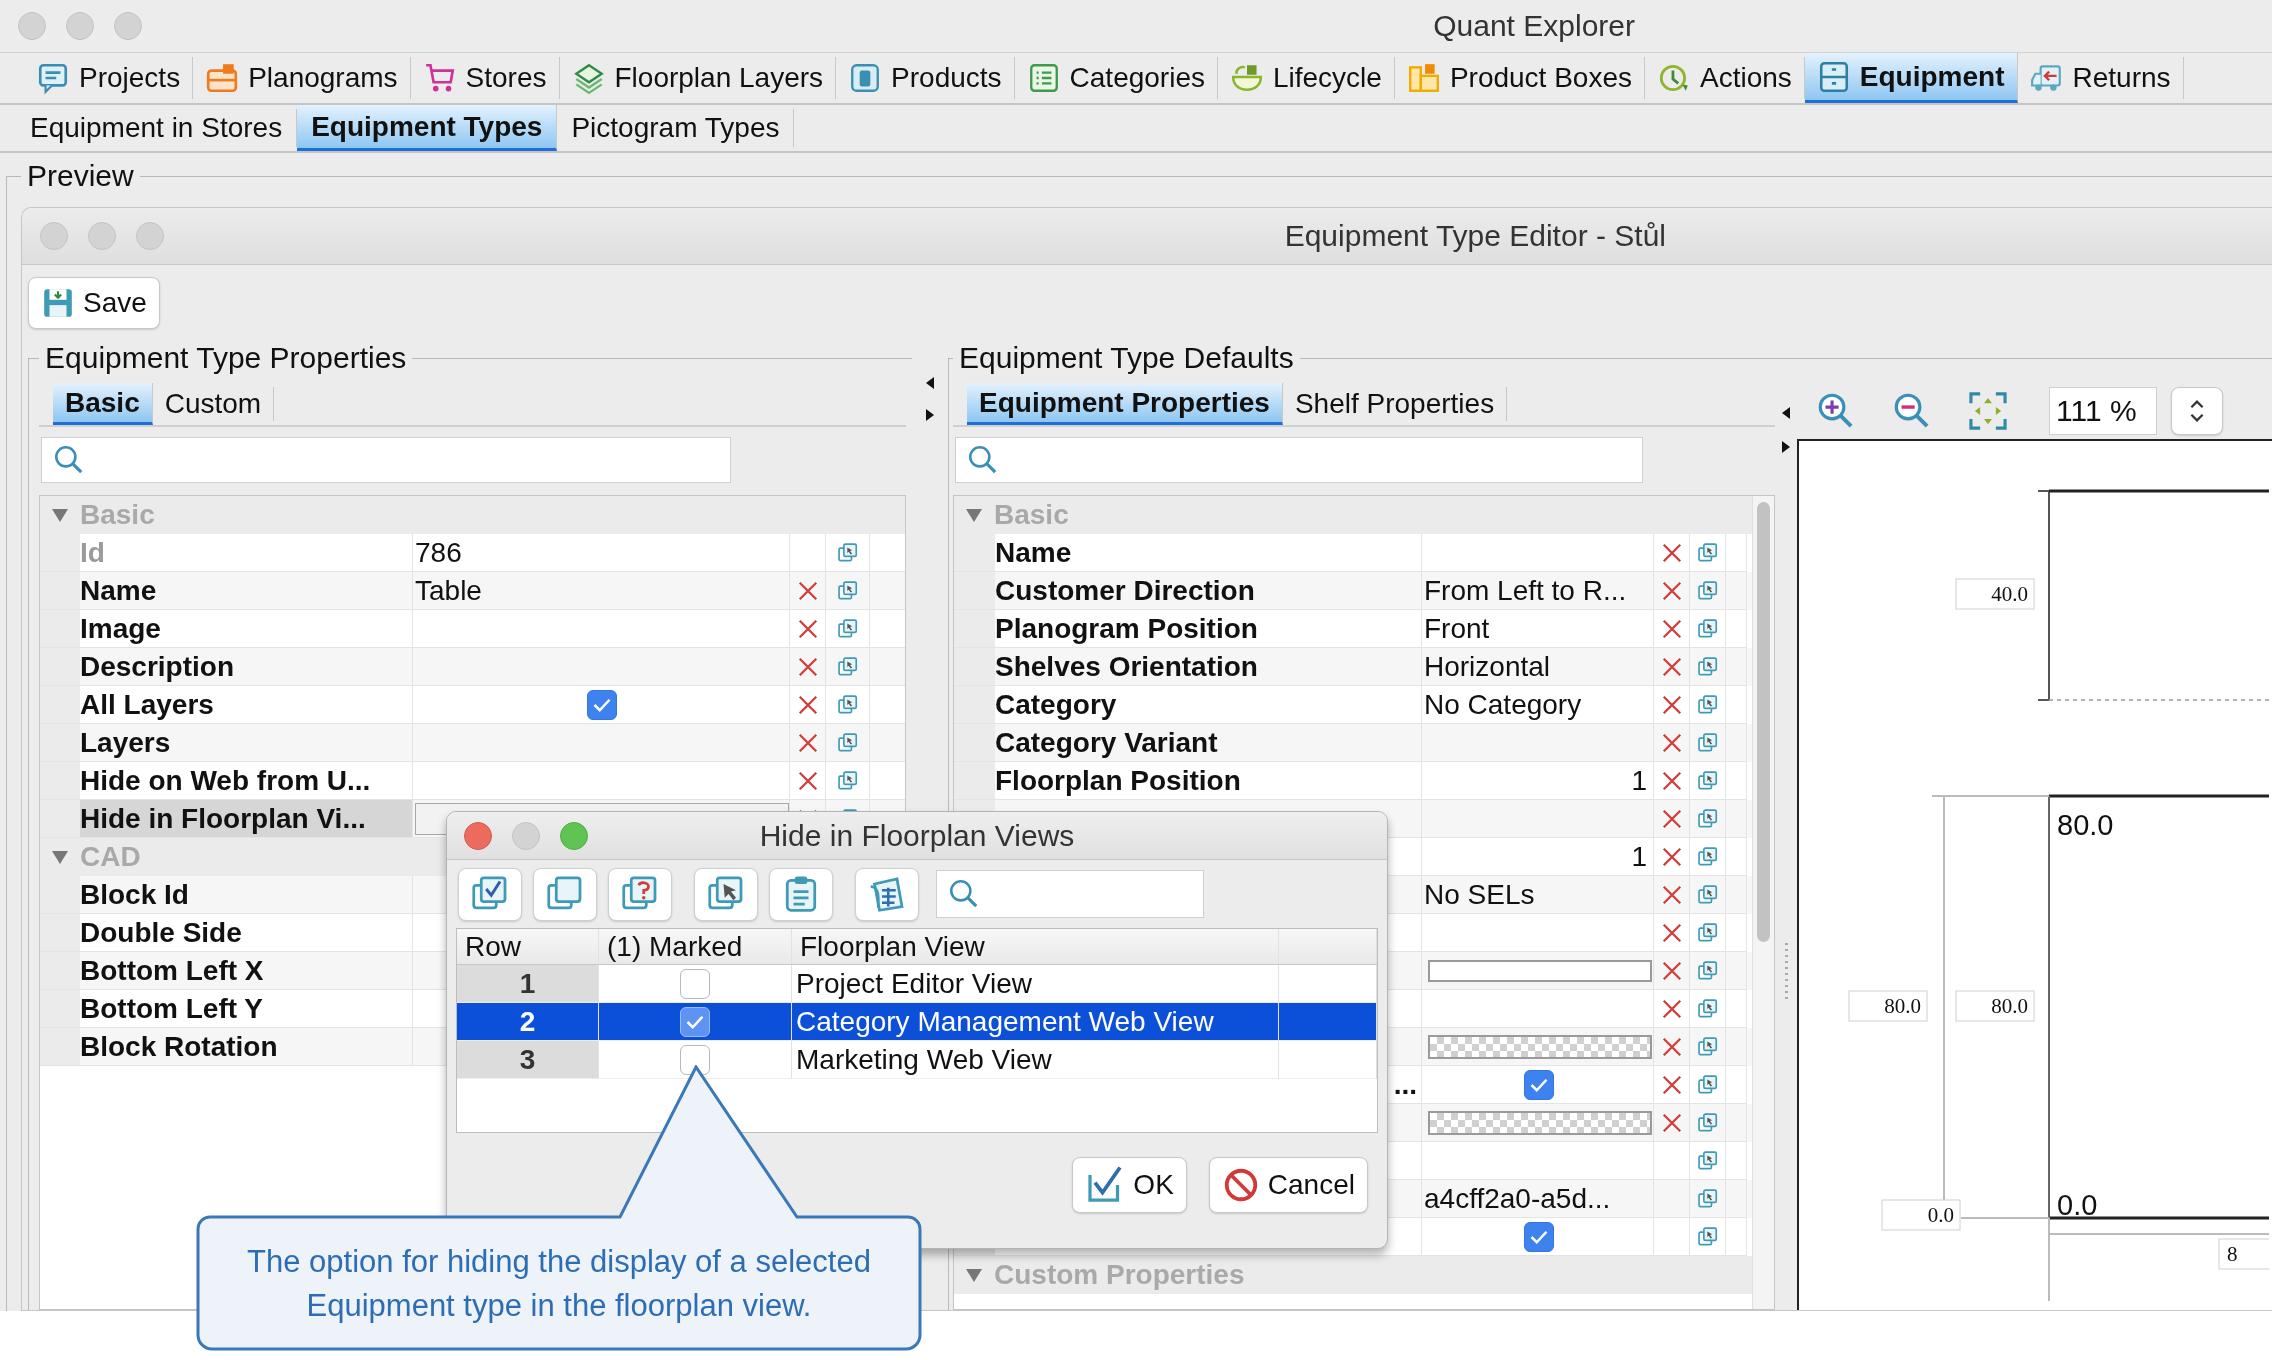 The height and width of the screenshot is (1360, 2272). I want to click on property-name: Category Variant, so click(1107, 742).